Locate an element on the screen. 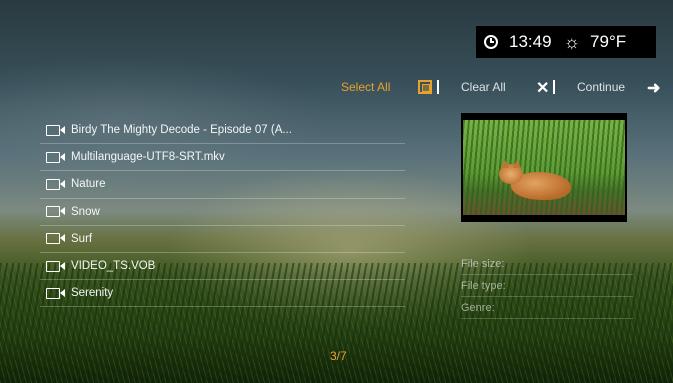 This screenshot has width=673, height=383. file-name: Snow is located at coordinates (85, 211).